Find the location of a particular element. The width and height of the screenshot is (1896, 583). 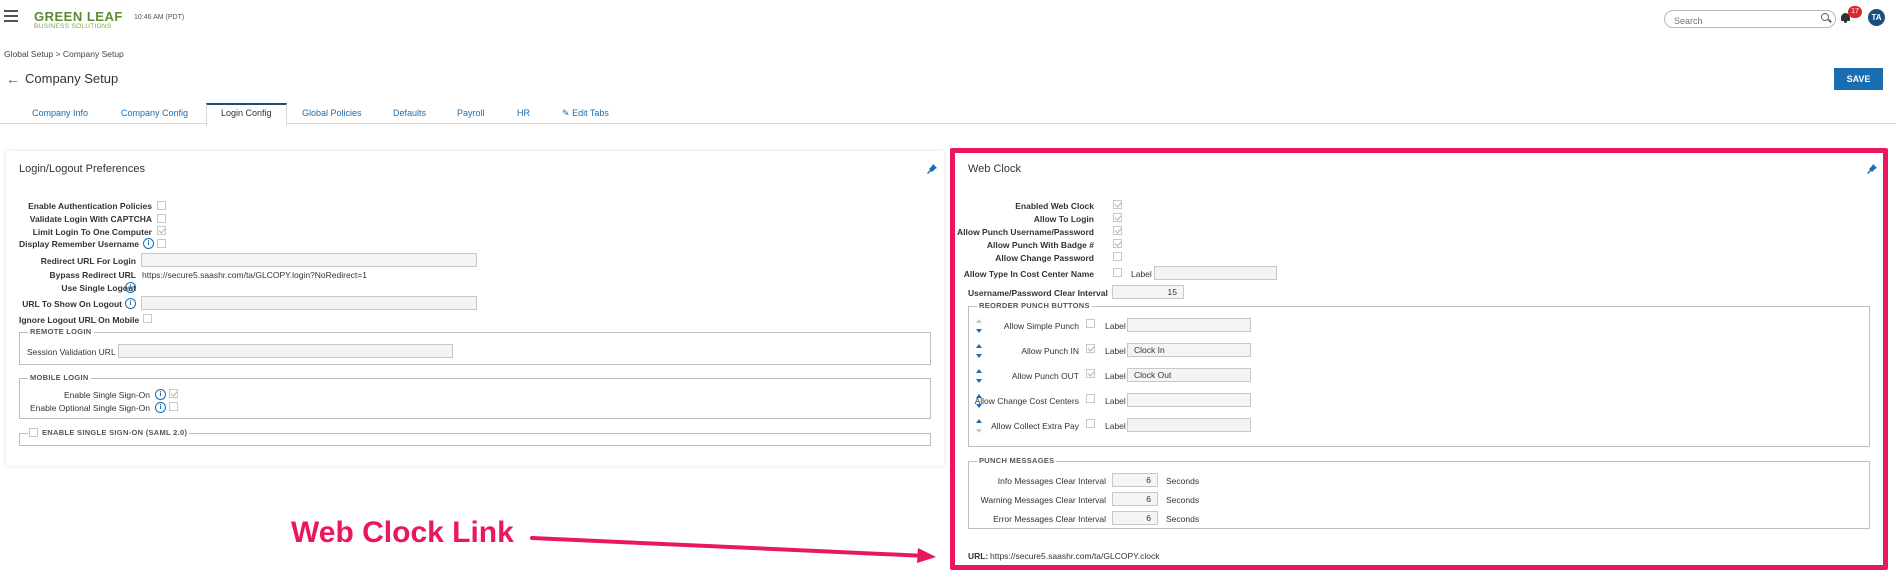

tab-company-config: Company Config is located at coordinates (154, 114).